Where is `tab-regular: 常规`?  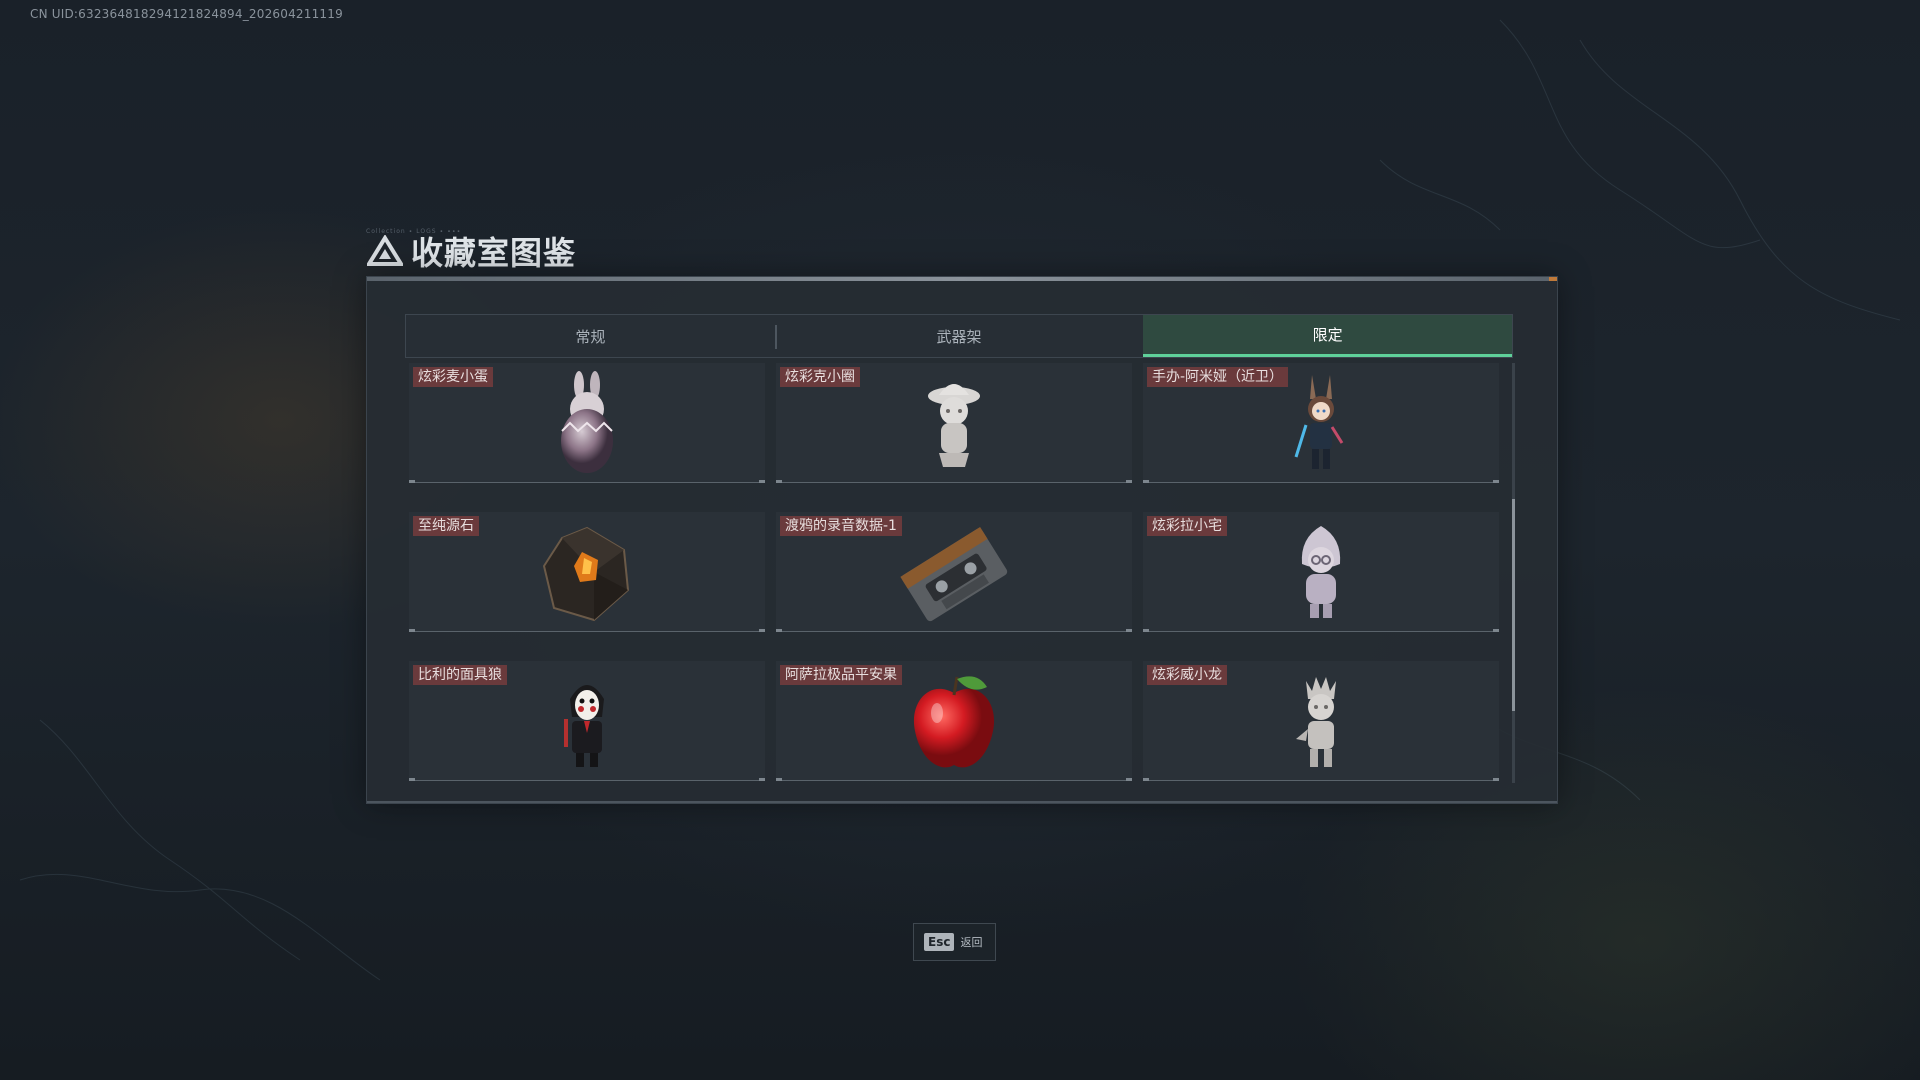
tab-regular: 常规 is located at coordinates (590, 336).